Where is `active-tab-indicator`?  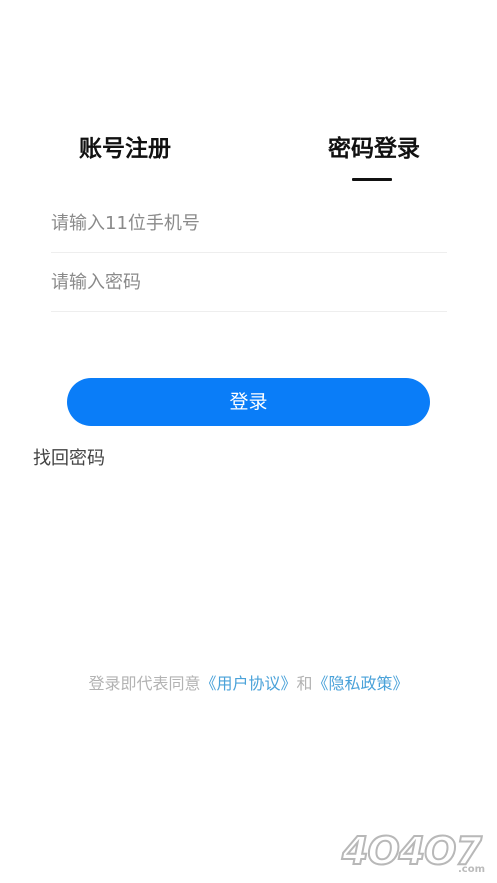 active-tab-indicator is located at coordinates (372, 179).